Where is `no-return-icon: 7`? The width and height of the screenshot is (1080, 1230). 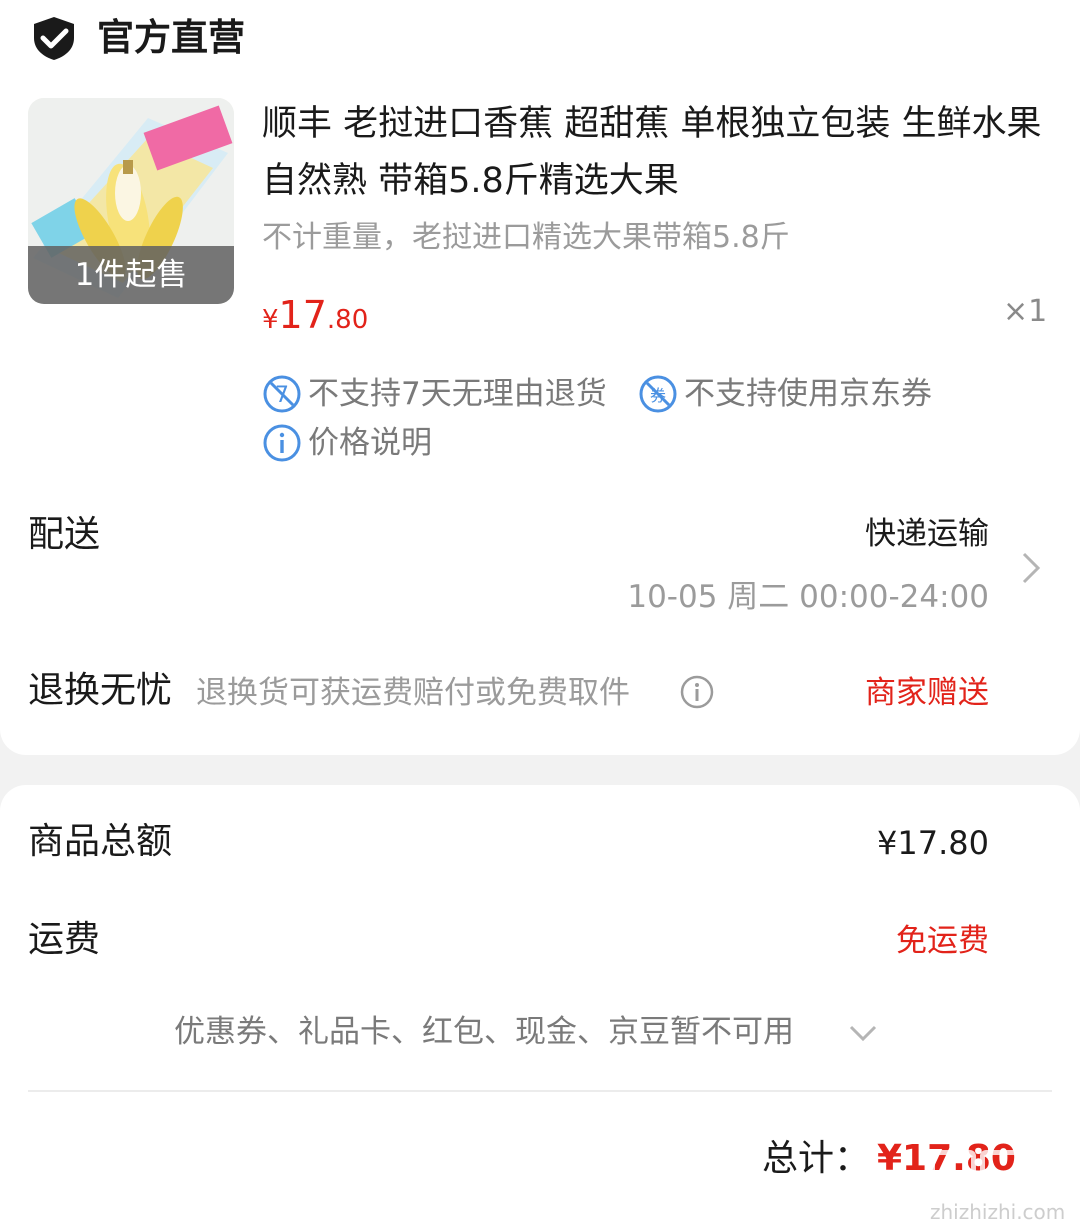 no-return-icon: 7 is located at coordinates (282, 394).